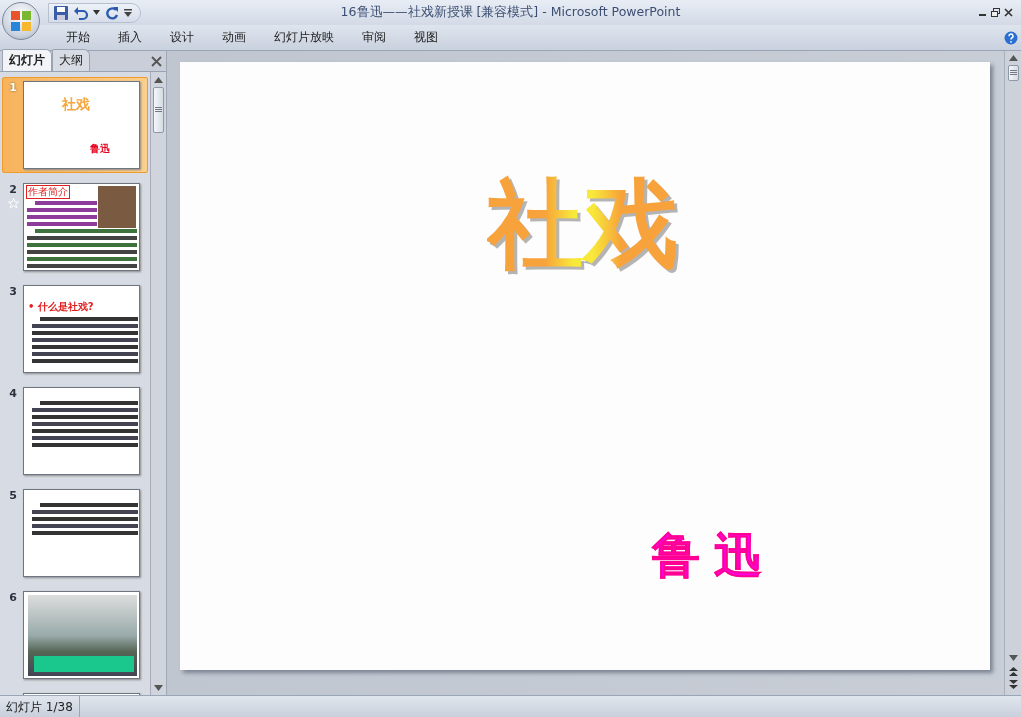 This screenshot has height=717, width=1021. Describe the element at coordinates (304, 37) in the screenshot. I see `ribbon-tab: 幻灯片放映` at that location.